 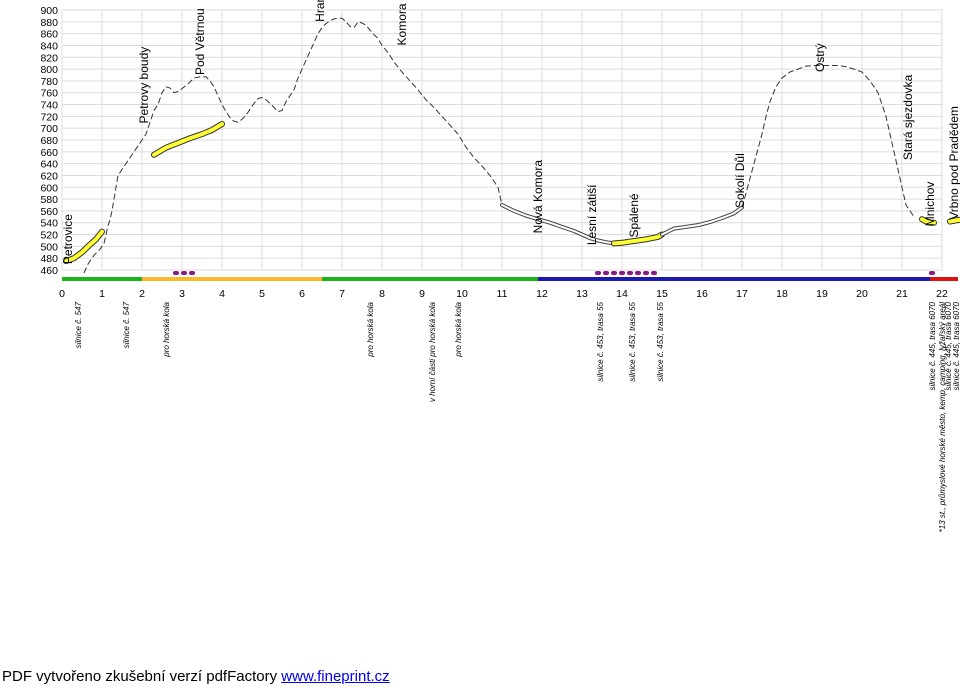 What do you see at coordinates (142, 676) in the screenshot?
I see `footer-text: PDF vytvořeno zkušební verzí pdfFactory` at bounding box center [142, 676].